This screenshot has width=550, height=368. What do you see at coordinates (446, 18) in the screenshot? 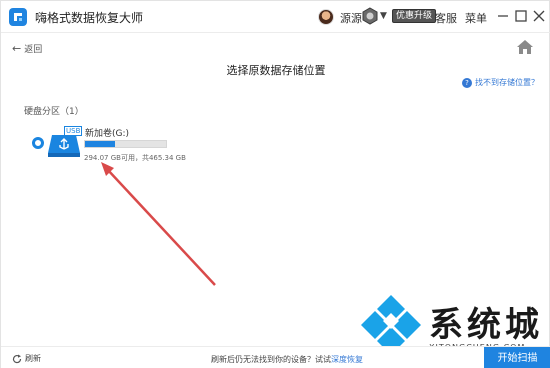
I see `customer-service-button: 客服` at bounding box center [446, 18].